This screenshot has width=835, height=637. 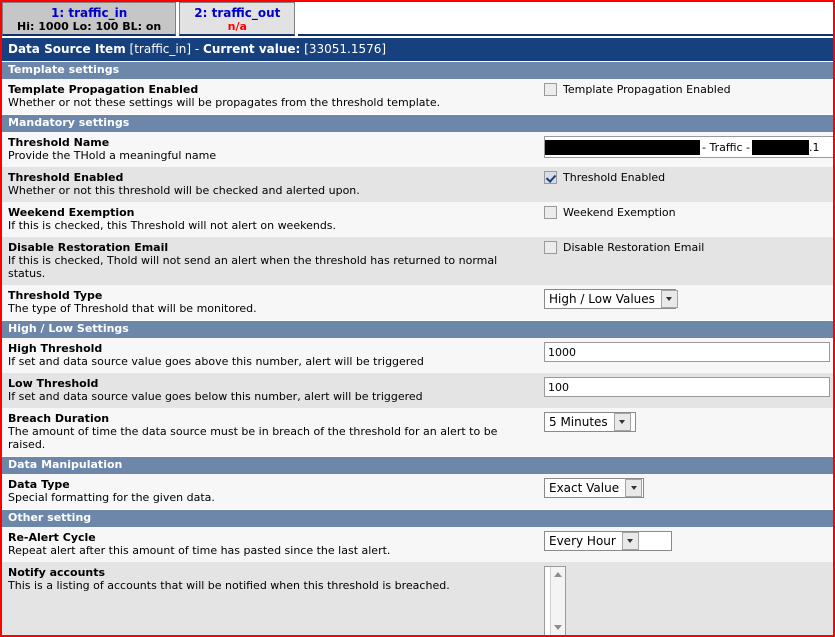 What do you see at coordinates (558, 627) in the screenshot?
I see `scroll-down-icon` at bounding box center [558, 627].